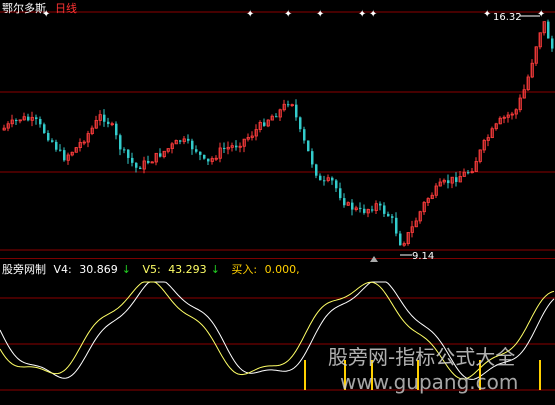 The image size is (555, 405). What do you see at coordinates (507, 17) in the screenshot?
I see `high-price-label: 16.32` at bounding box center [507, 17].